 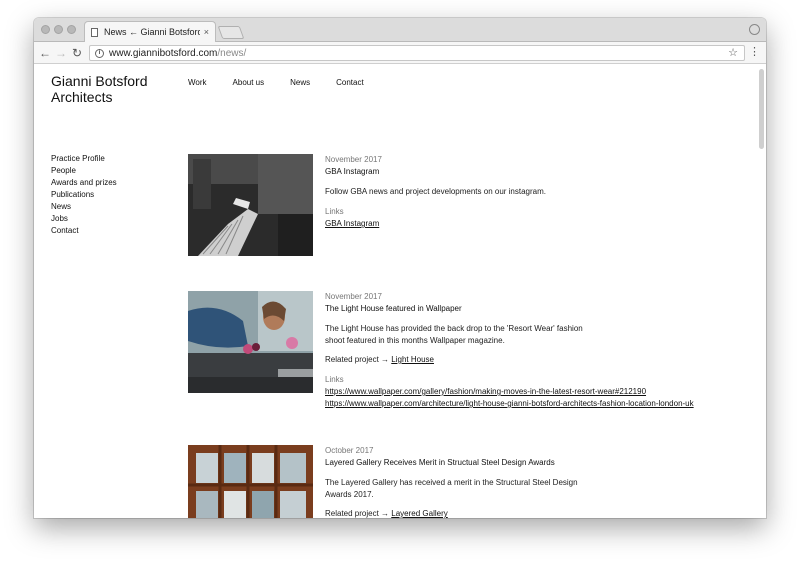 I want to click on address-bar: i www.giannibotsford.com /news/ ☆, so click(x=417, y=53).